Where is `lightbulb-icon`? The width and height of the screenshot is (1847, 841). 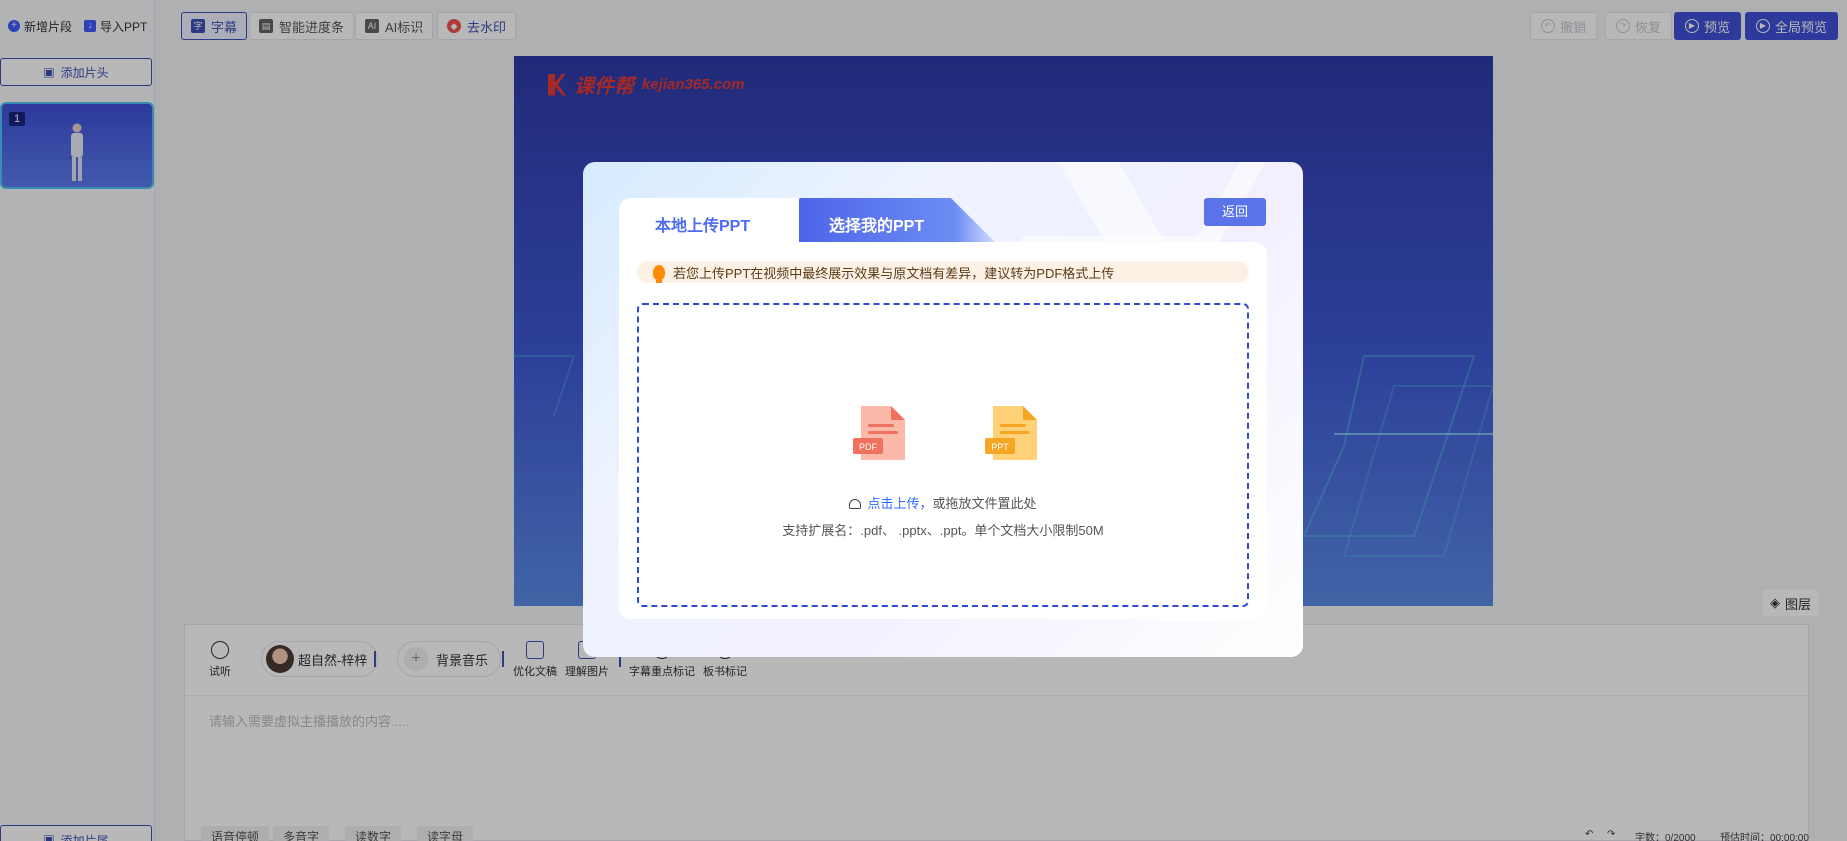
lightbulb-icon is located at coordinates (659, 273).